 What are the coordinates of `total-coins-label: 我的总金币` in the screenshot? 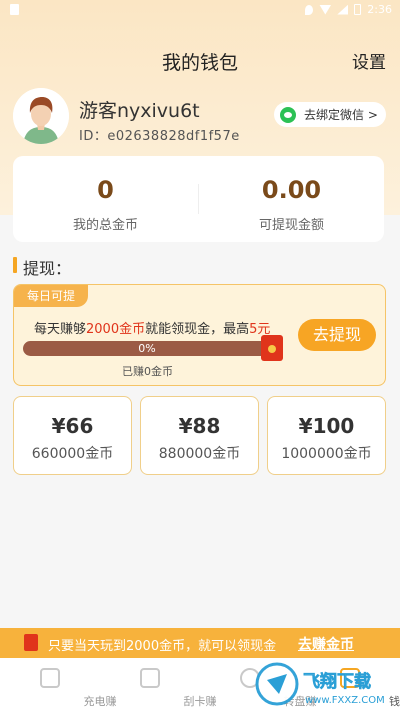 It's located at (105, 225).